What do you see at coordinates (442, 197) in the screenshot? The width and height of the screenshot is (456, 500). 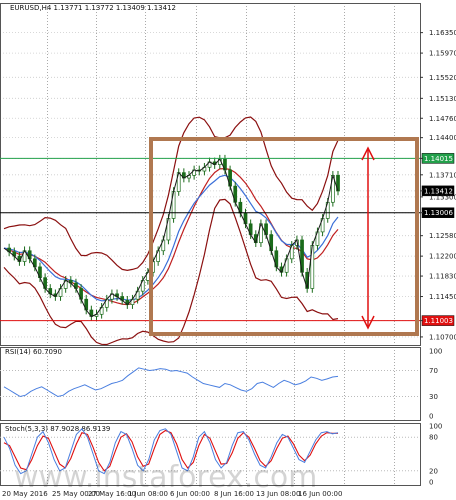 I see `price-tick-label: 1.13300` at bounding box center [442, 197].